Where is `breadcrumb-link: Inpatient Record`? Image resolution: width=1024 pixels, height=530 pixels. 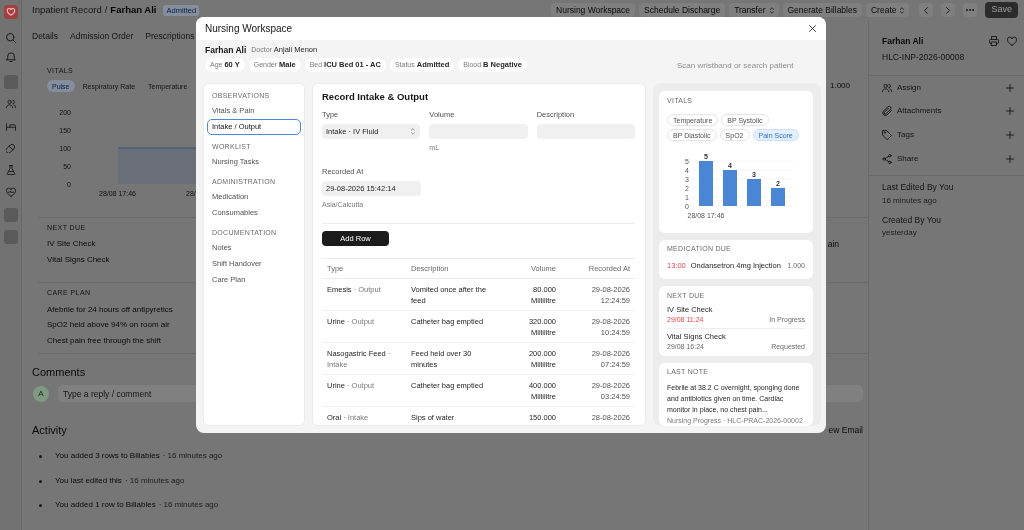 breadcrumb-link: Inpatient Record is located at coordinates (67, 10).